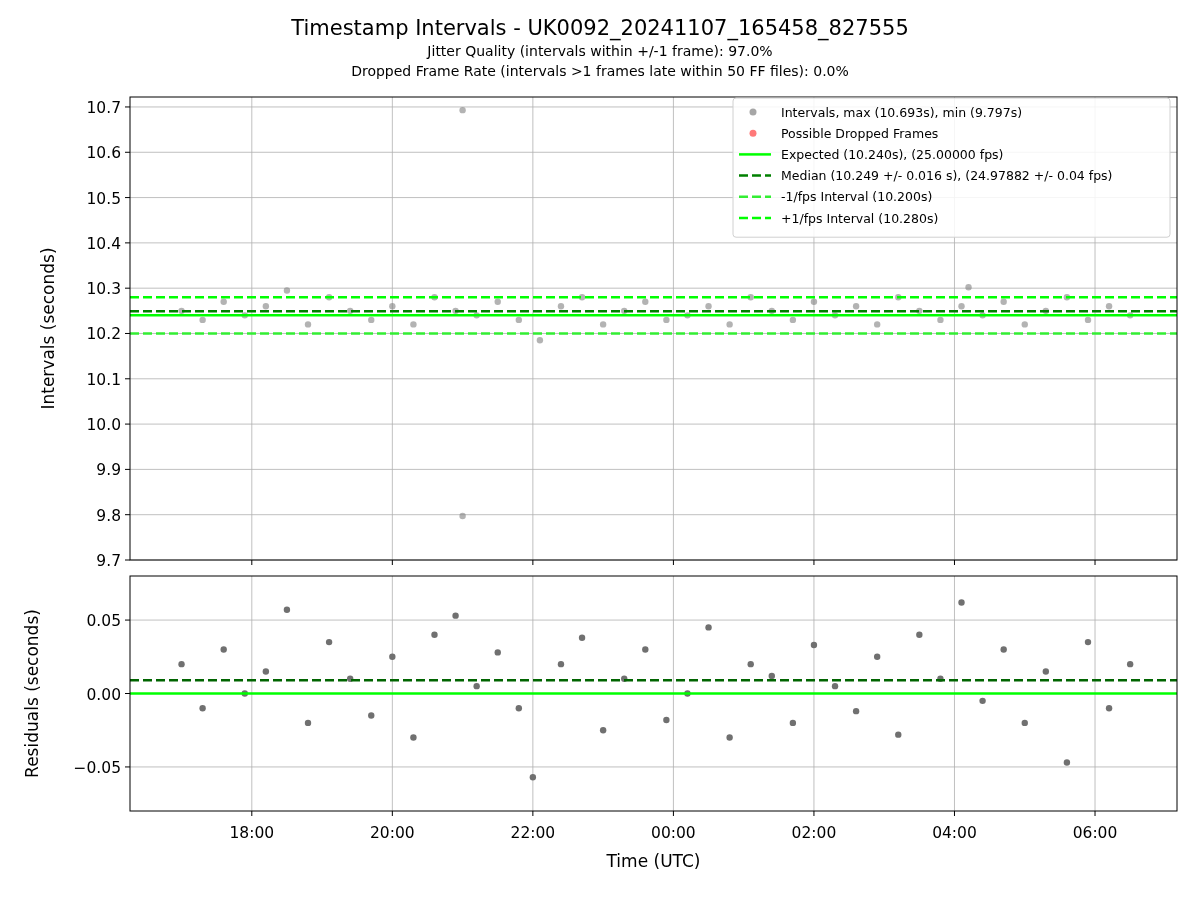 The width and height of the screenshot is (1200, 900). Describe the element at coordinates (653, 861) in the screenshot. I see `x-axis-label: Time (UTC)` at that location.